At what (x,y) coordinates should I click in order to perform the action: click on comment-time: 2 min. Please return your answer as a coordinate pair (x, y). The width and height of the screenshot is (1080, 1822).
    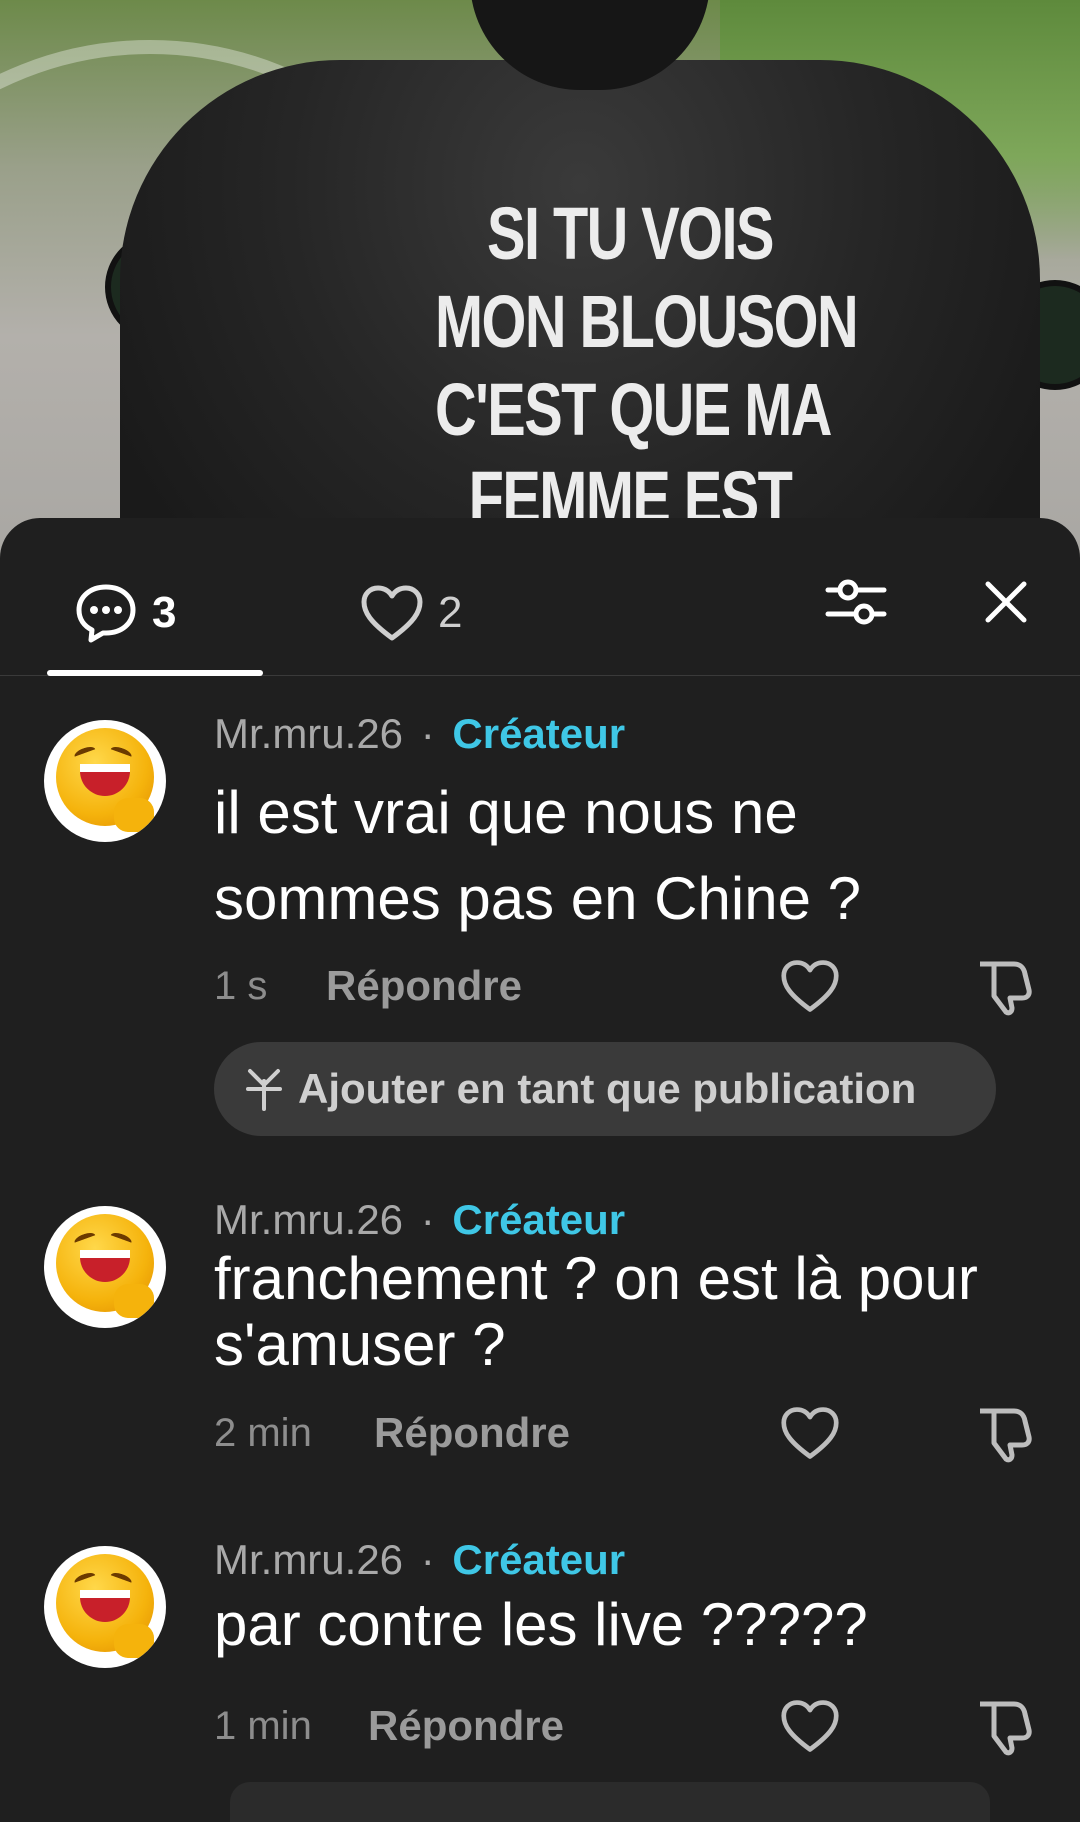
    Looking at the image, I should click on (263, 1433).